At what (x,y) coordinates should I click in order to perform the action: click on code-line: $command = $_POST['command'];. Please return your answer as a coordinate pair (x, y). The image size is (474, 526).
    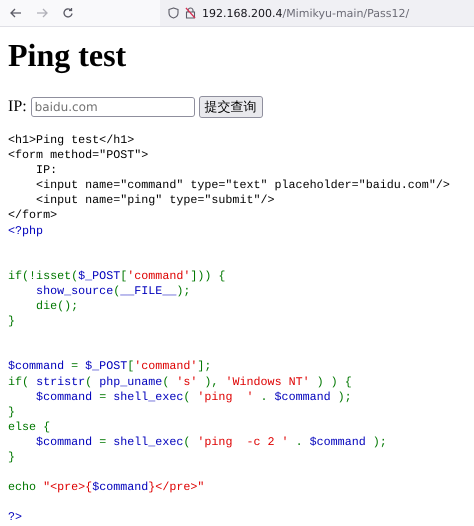
    Looking at the image, I should click on (110, 366).